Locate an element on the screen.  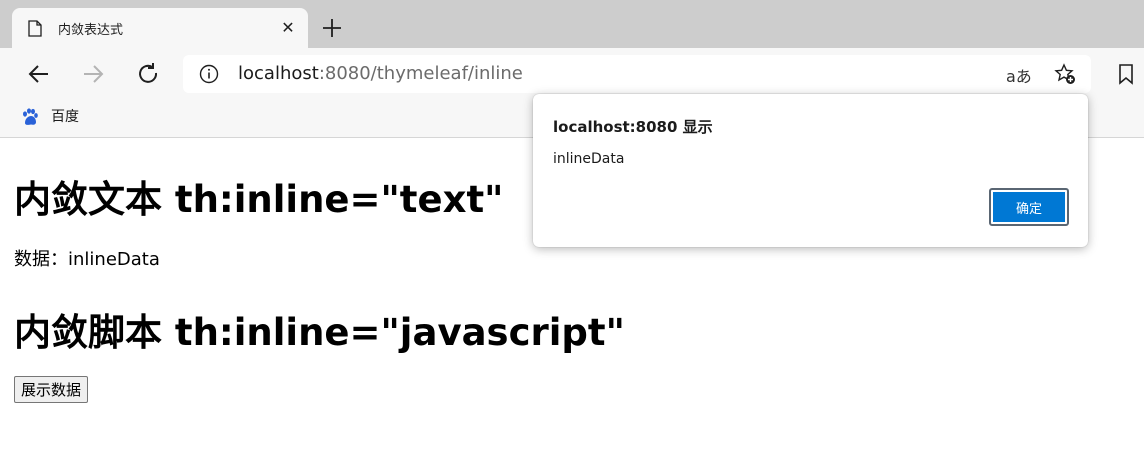
document-icon is located at coordinates (35, 28).